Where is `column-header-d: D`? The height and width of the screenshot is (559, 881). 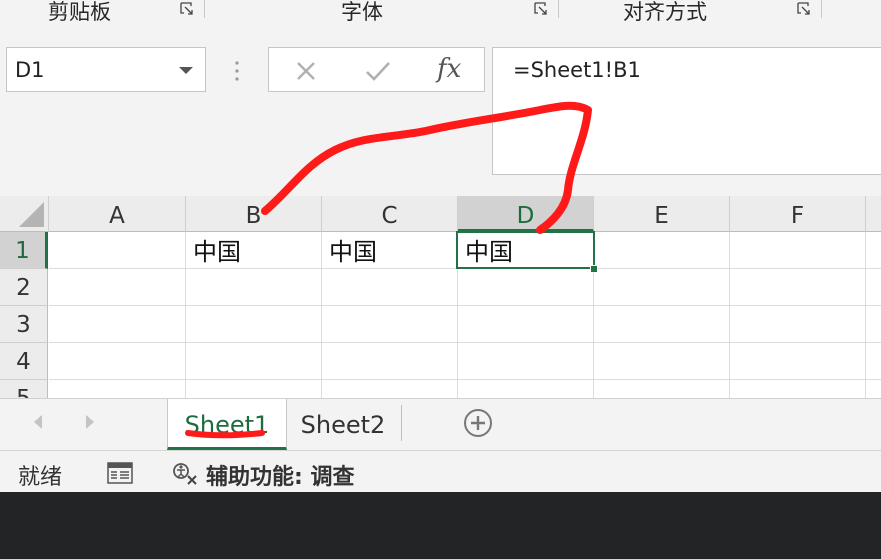 column-header-d: D is located at coordinates (526, 214).